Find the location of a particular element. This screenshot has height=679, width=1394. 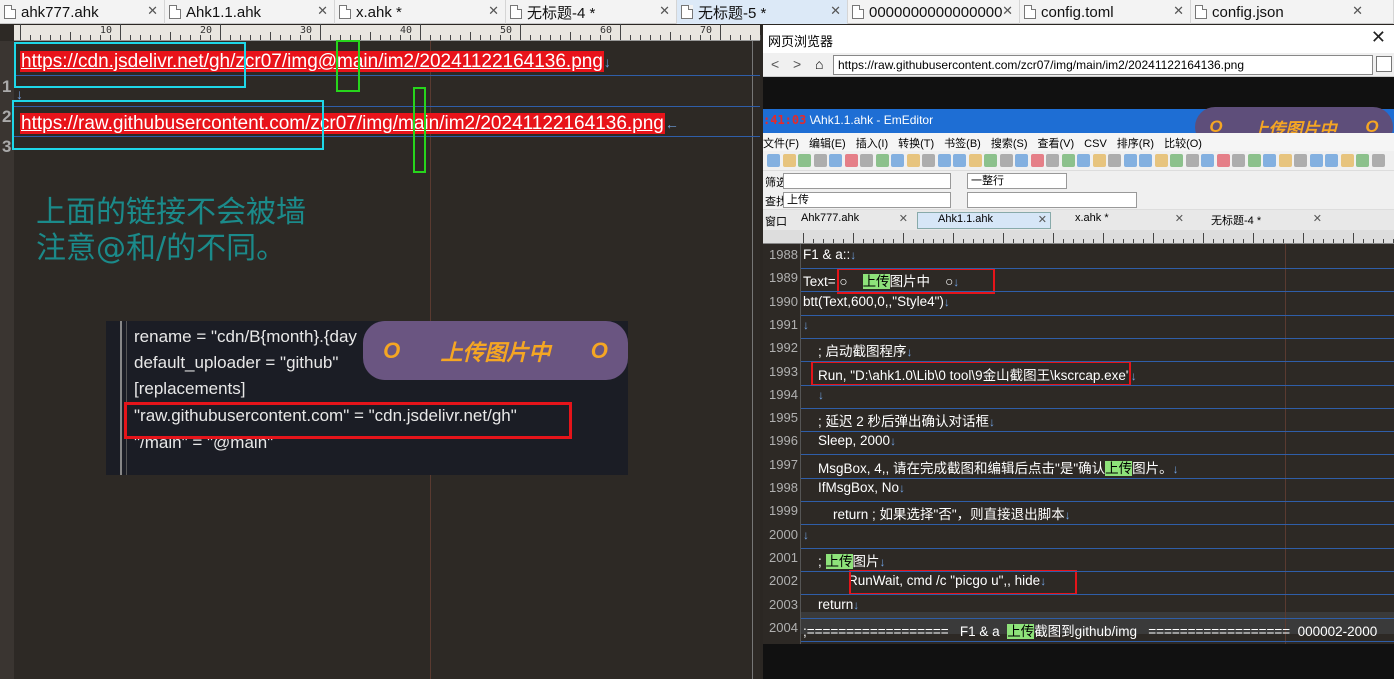

tab-config-json: config.json ✕ is located at coordinates (1292, 12).